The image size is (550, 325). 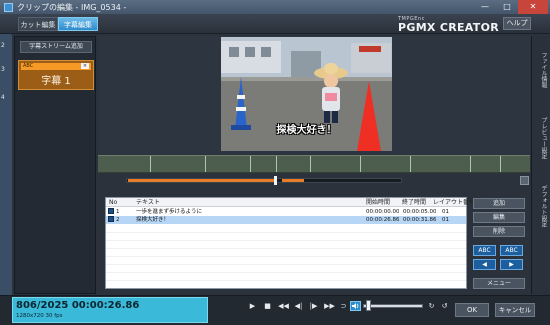 What do you see at coordinates (290, 202) in the screenshot?
I see `table-header: No テキスト 開始時間 終了時間 レイアウト番号` at bounding box center [290, 202].